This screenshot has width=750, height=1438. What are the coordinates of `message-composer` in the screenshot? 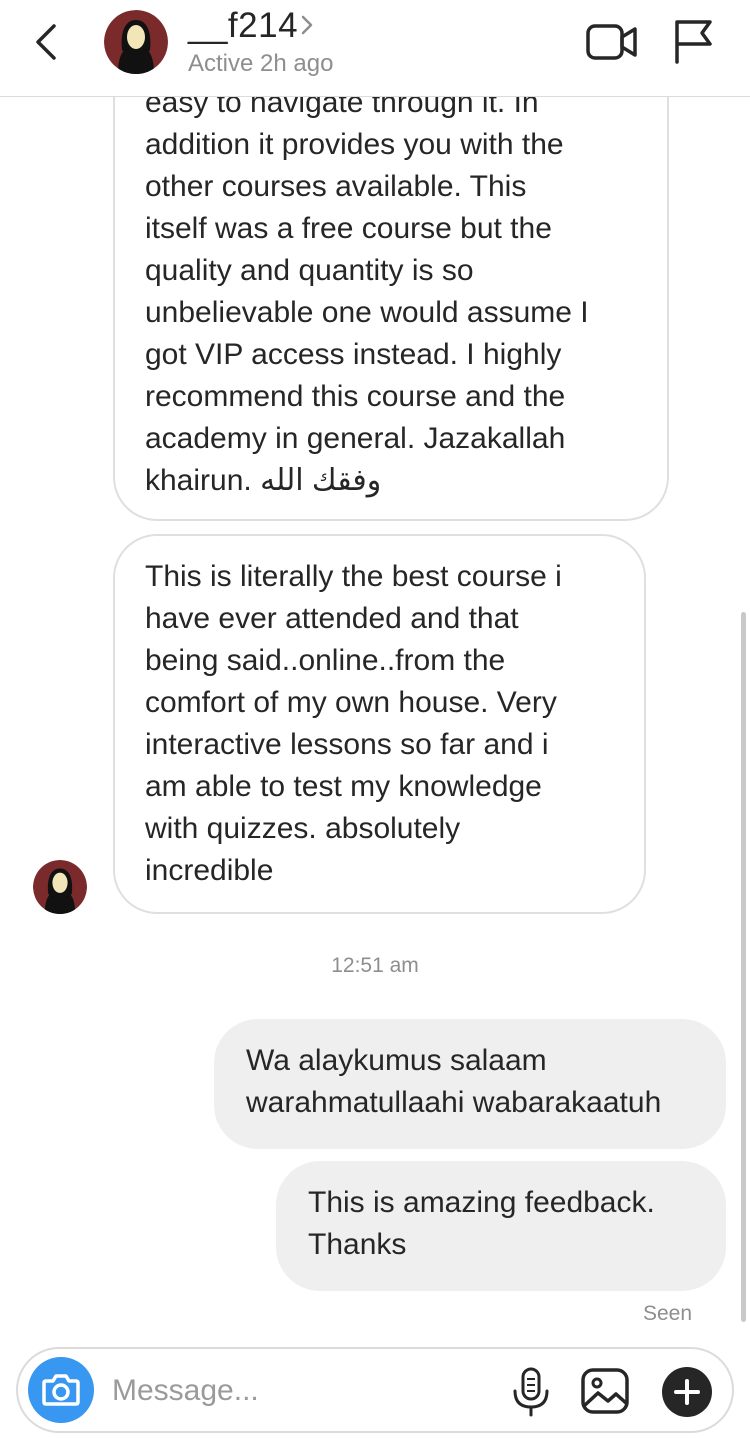 It's located at (375, 1390).